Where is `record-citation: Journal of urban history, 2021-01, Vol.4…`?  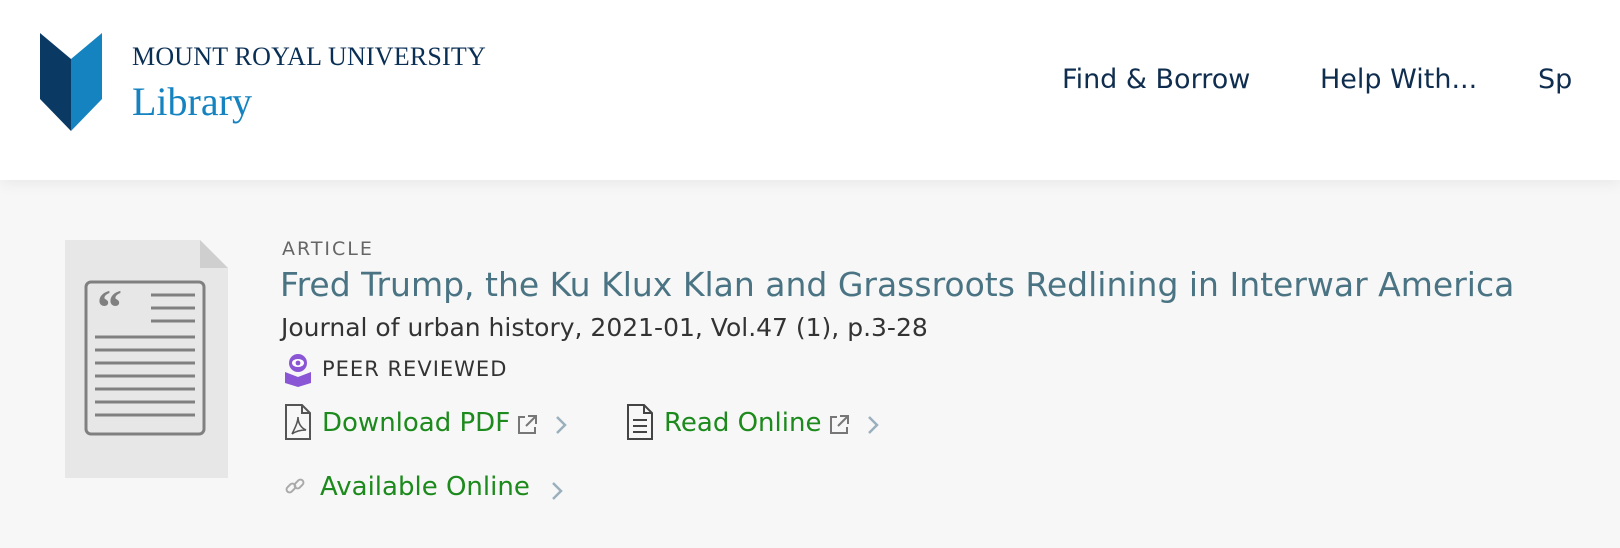
record-citation: Journal of urban history, 2021-01, Vol.4… is located at coordinates (604, 327).